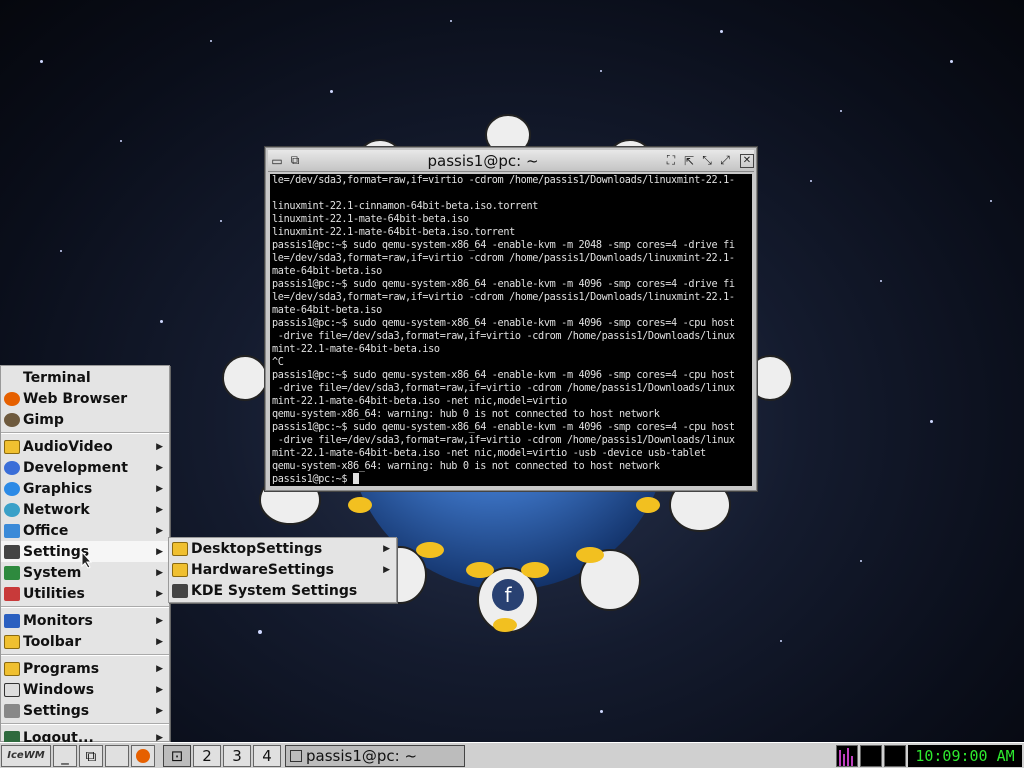 This screenshot has height=768, width=1024. What do you see at coordinates (282, 548) in the screenshot?
I see `submenu-item-desktopsettings: DesktopSettings ▶` at bounding box center [282, 548].